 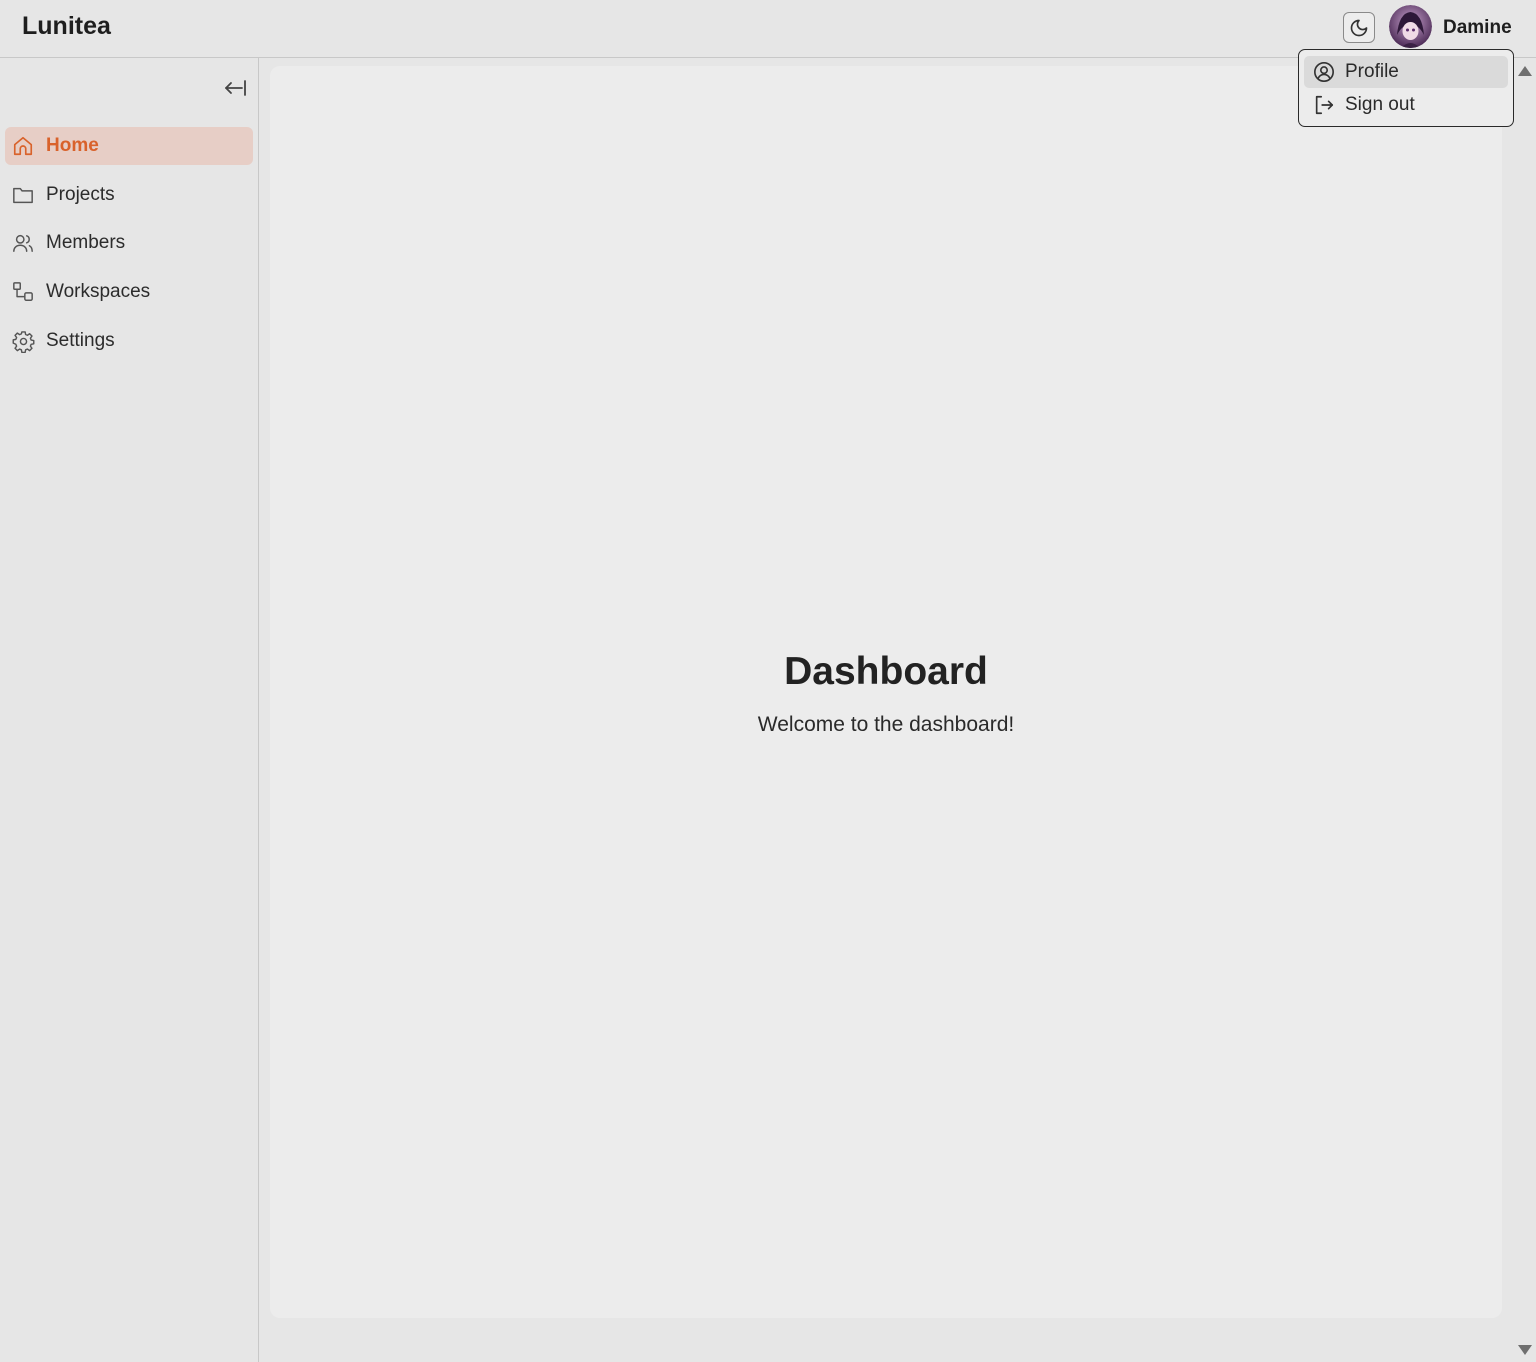 What do you see at coordinates (1324, 72) in the screenshot?
I see `user-circle-icon` at bounding box center [1324, 72].